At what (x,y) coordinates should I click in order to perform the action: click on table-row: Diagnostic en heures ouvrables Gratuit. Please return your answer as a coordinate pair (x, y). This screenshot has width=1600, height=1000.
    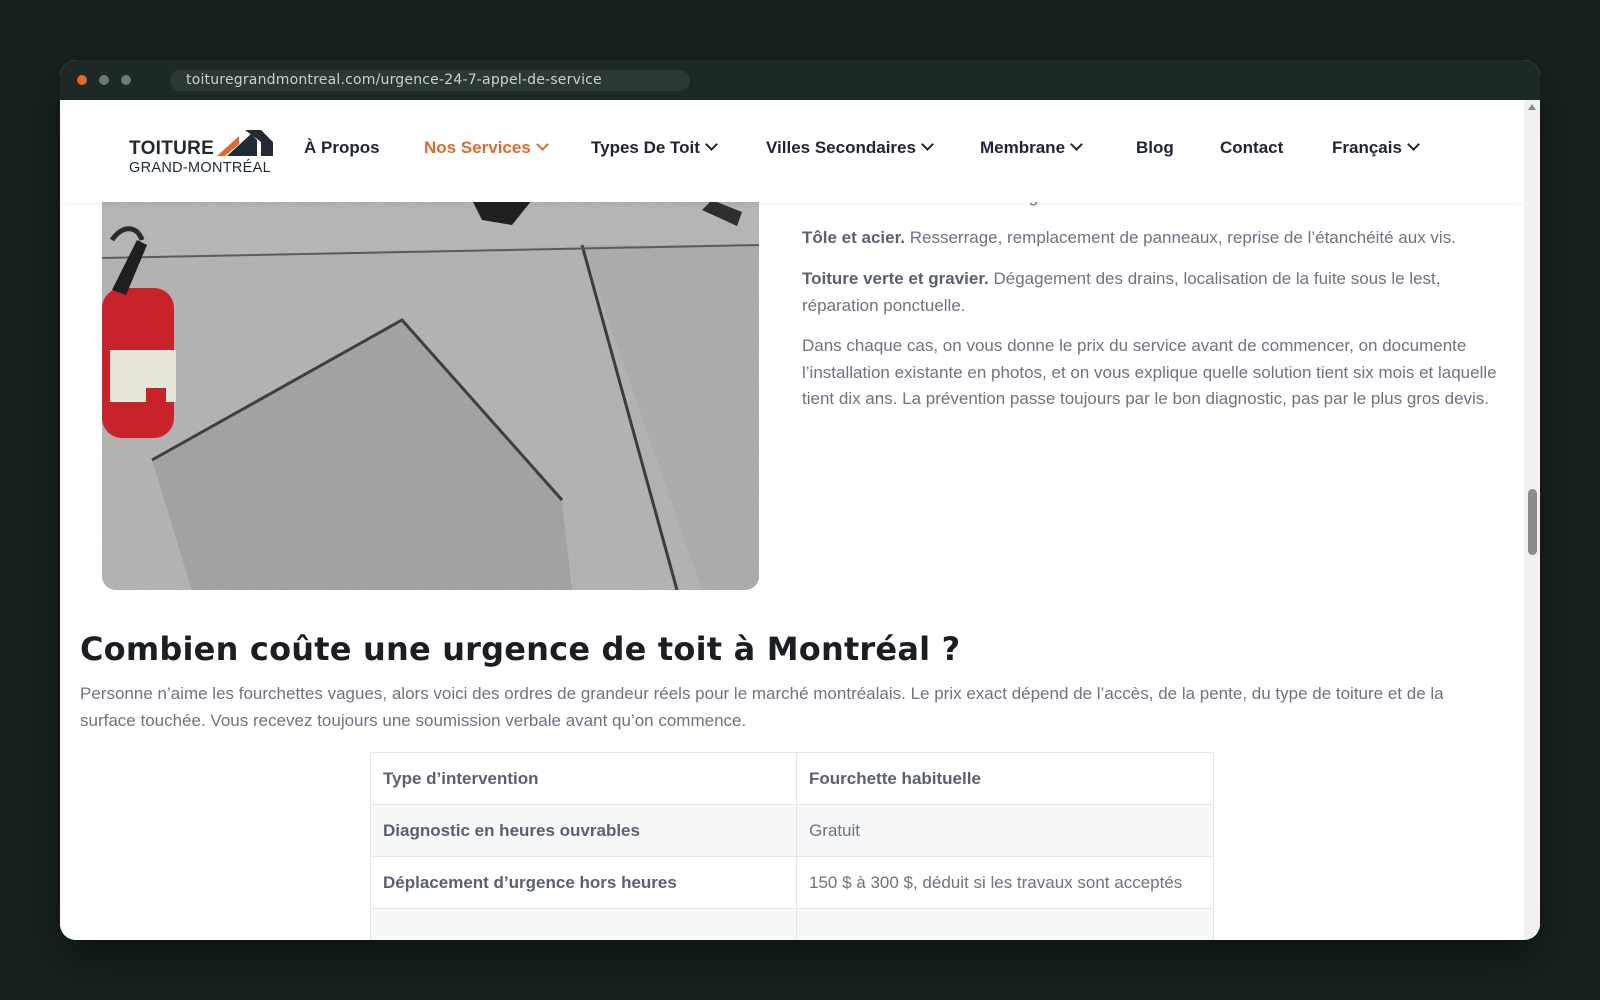
    Looking at the image, I should click on (792, 830).